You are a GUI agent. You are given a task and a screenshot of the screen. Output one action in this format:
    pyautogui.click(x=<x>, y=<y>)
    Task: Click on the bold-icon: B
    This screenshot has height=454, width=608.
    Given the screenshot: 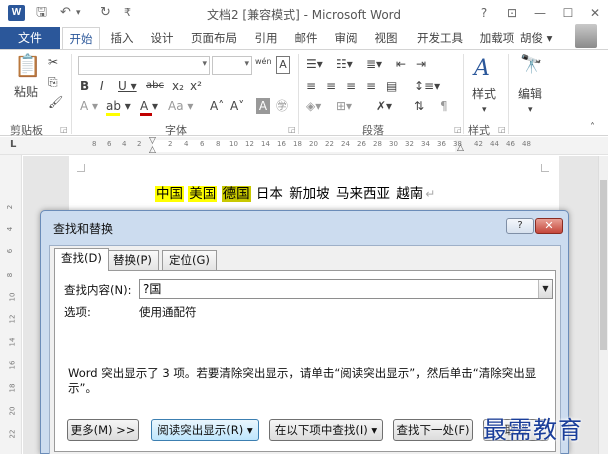 What is the action you would take?
    pyautogui.click(x=84, y=86)
    